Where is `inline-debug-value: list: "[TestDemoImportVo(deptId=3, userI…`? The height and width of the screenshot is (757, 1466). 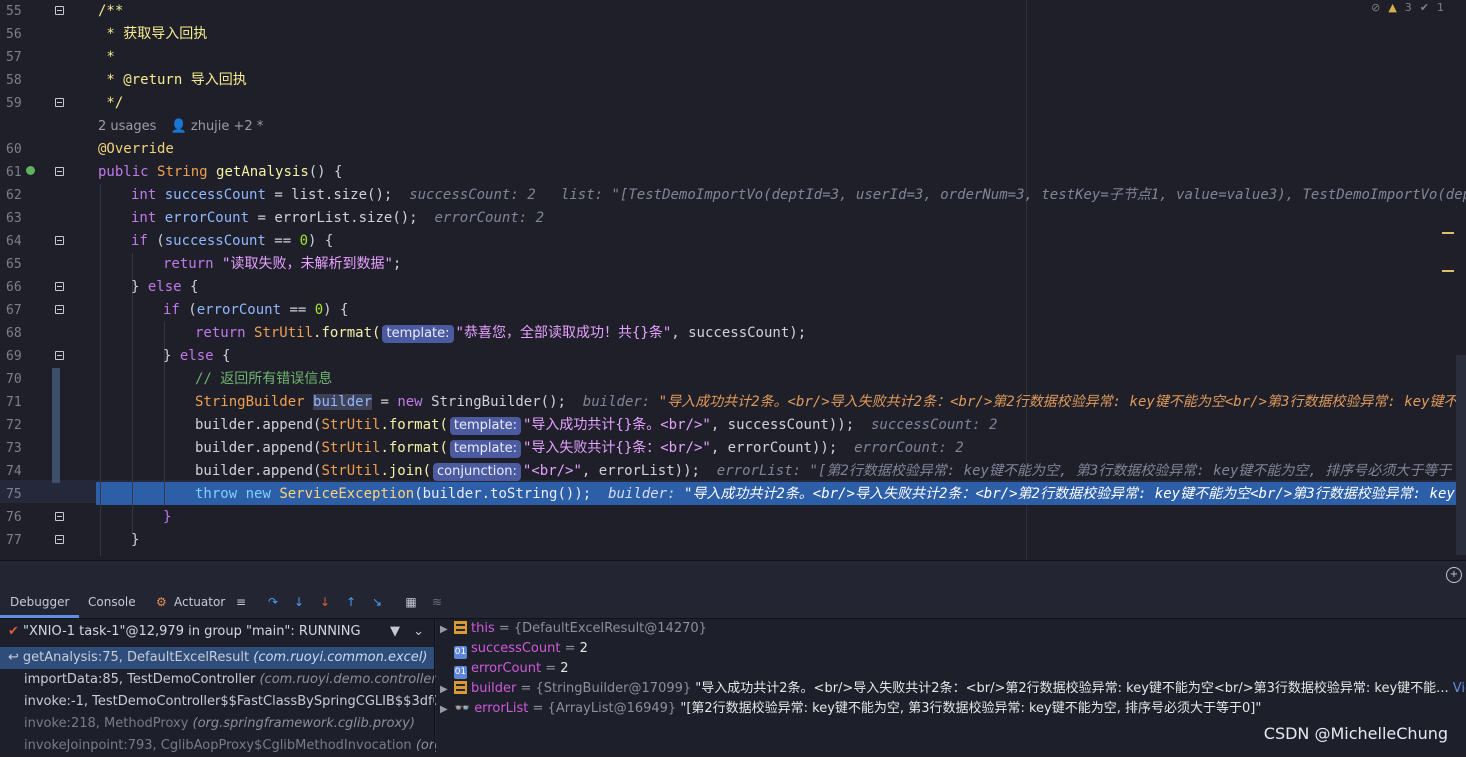
inline-debug-value: list: "[TestDemoImportVo(deptId=3, userI… is located at coordinates (1013, 195).